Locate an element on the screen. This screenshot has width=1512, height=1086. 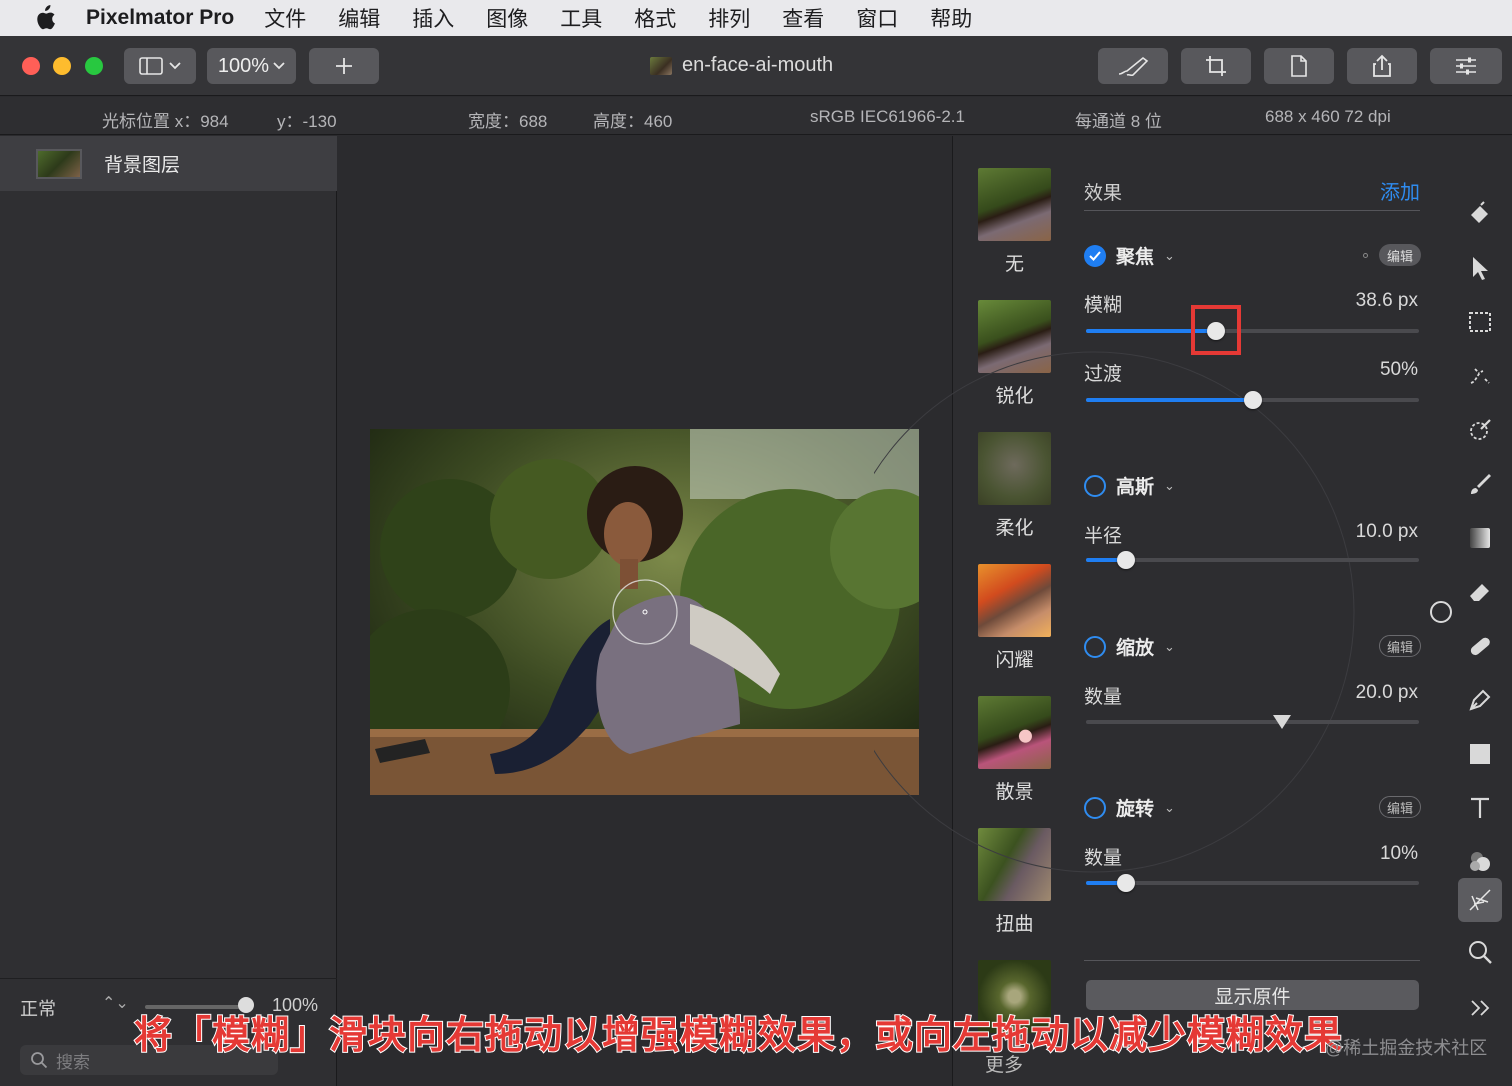
paint-tool-button is located at coordinates (1133, 66).